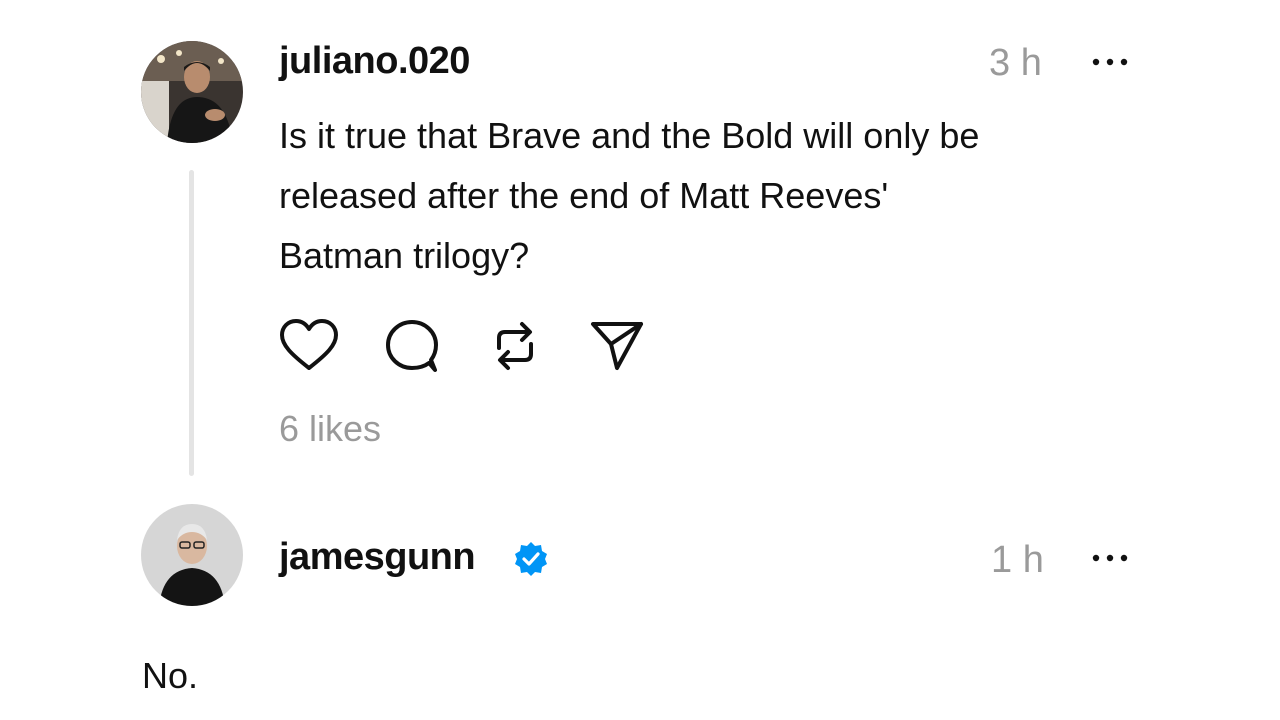 Image resolution: width=1280 pixels, height=720 pixels. Describe the element at coordinates (330, 429) in the screenshot. I see `likes-count: 6 likes` at that location.